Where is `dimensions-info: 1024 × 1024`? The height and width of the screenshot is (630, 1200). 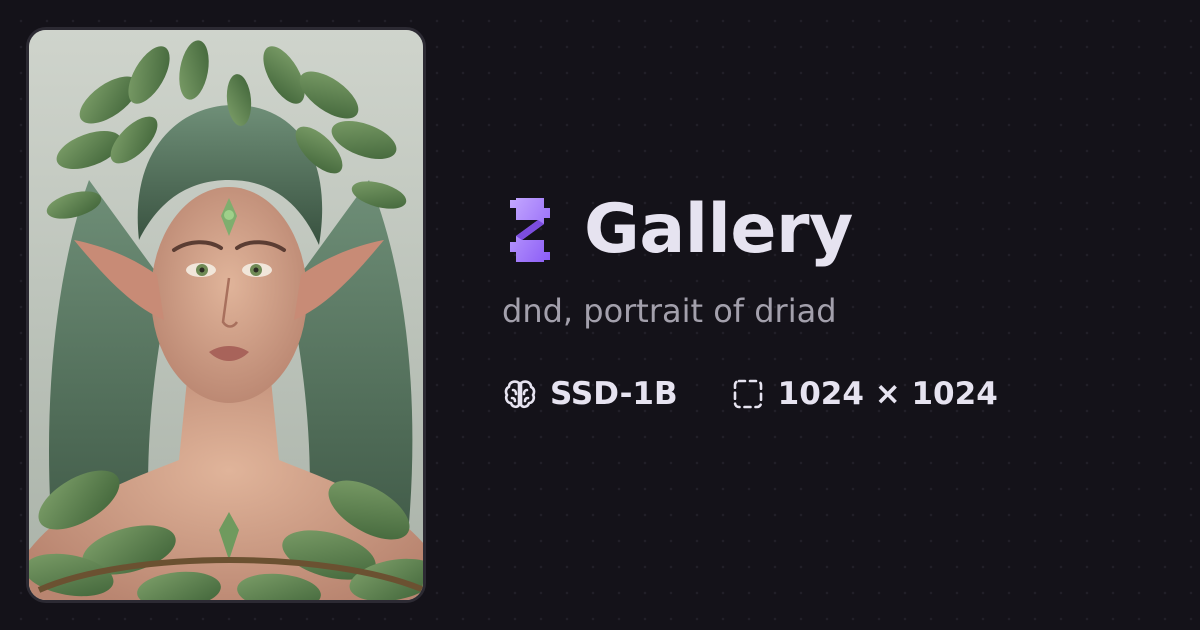
dimensions-info: 1024 × 1024 is located at coordinates (864, 394).